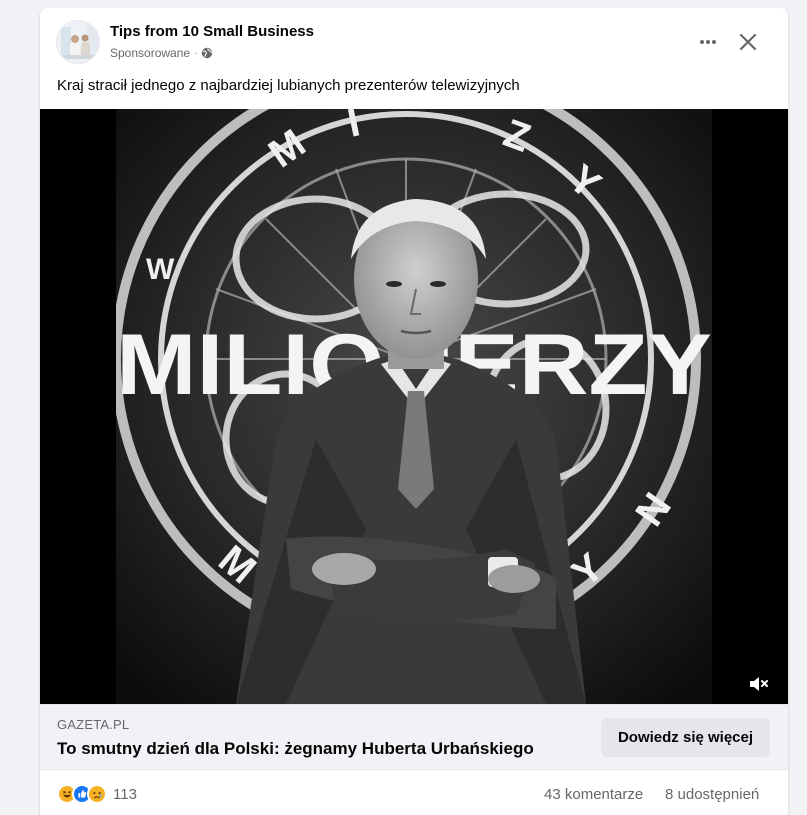 Image resolution: width=807 pixels, height=815 pixels. I want to click on comments-count: 43 komentarze, so click(593, 794).